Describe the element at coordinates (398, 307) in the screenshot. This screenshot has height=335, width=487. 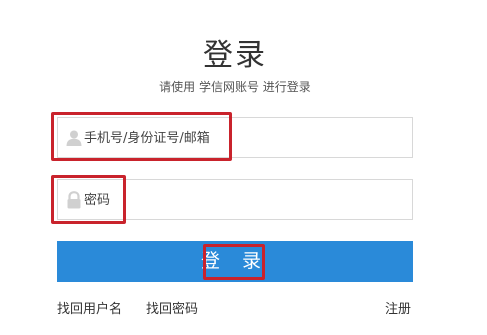
I see `register-link: 注册` at that location.